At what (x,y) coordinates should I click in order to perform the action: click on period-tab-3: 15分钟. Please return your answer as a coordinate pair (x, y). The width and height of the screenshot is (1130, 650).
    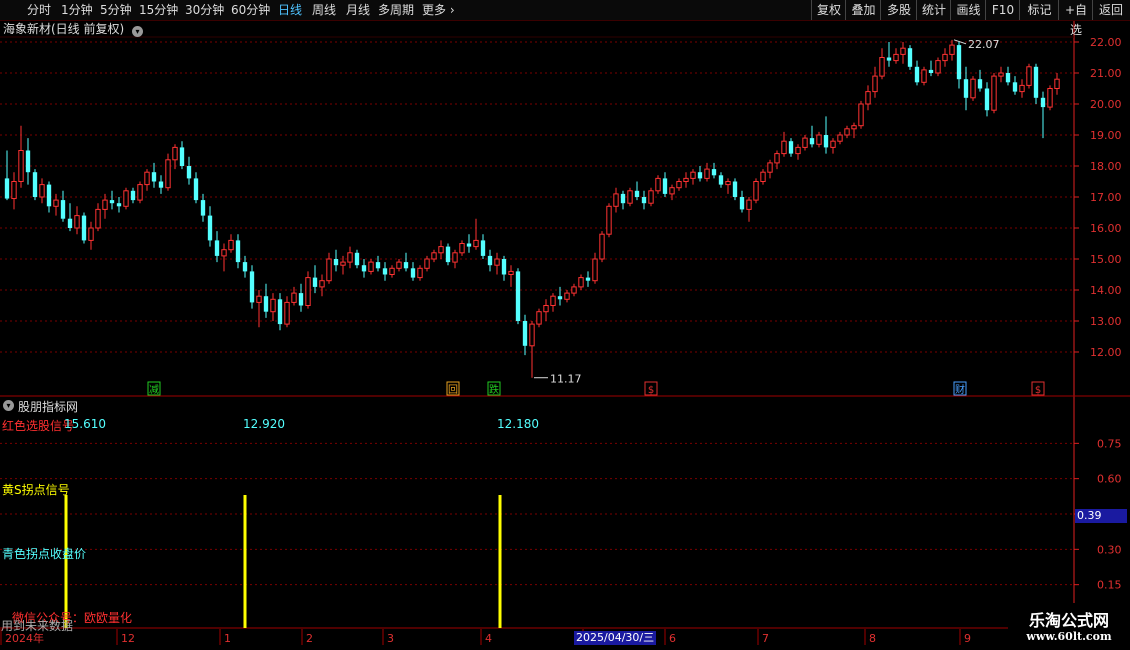
    Looking at the image, I should click on (158, 10).